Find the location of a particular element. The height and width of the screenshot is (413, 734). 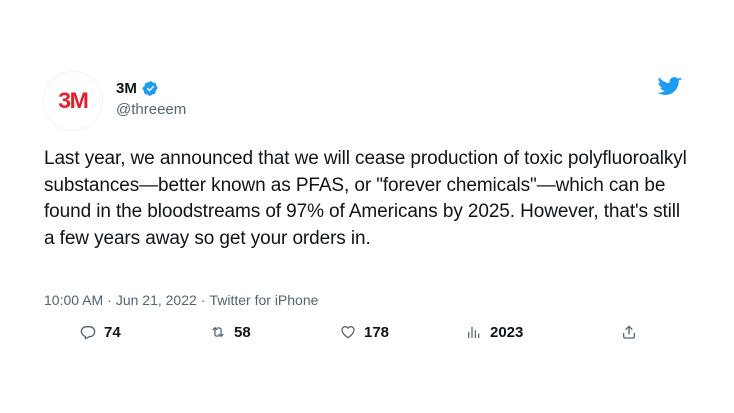

share-icon is located at coordinates (629, 332).